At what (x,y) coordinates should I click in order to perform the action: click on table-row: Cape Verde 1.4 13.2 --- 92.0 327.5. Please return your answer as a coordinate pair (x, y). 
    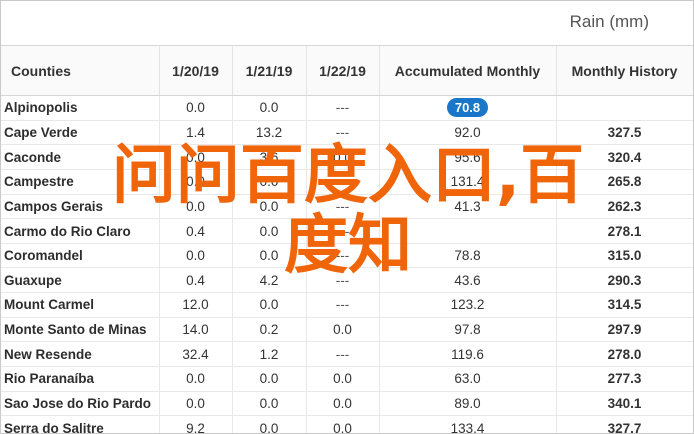
    Looking at the image, I should click on (347, 133).